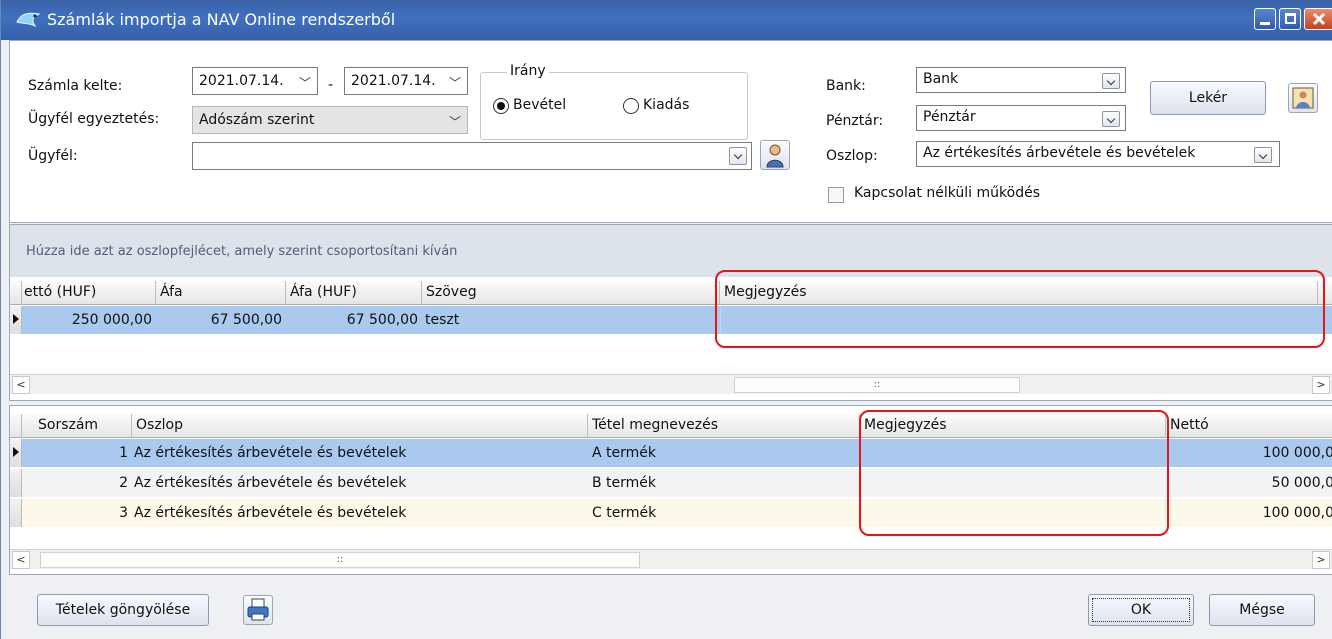 Image resolution: width=1332 pixels, height=639 pixels. I want to click on direction-label: Irány, so click(528, 71).